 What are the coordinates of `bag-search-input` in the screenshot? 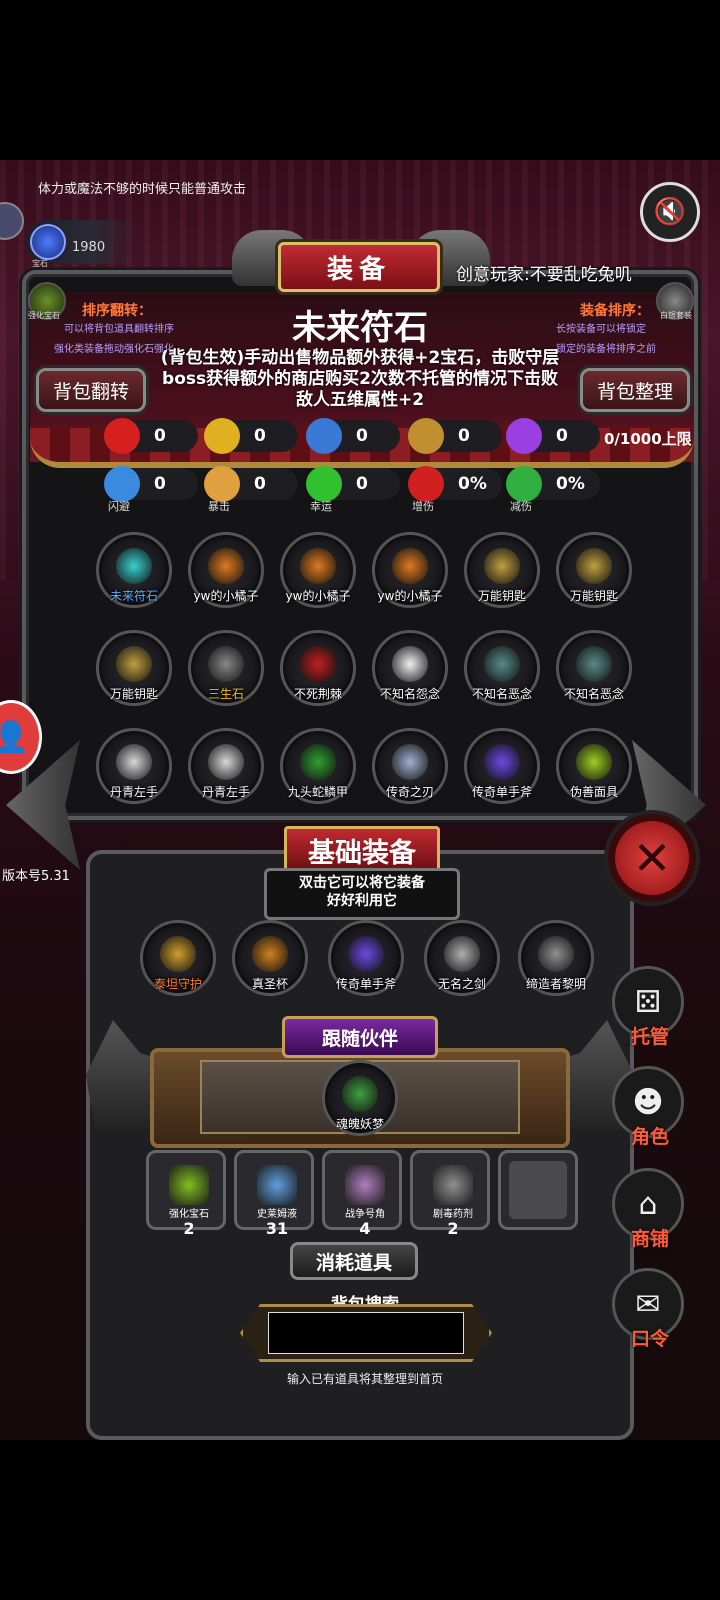 It's located at (366, 1333).